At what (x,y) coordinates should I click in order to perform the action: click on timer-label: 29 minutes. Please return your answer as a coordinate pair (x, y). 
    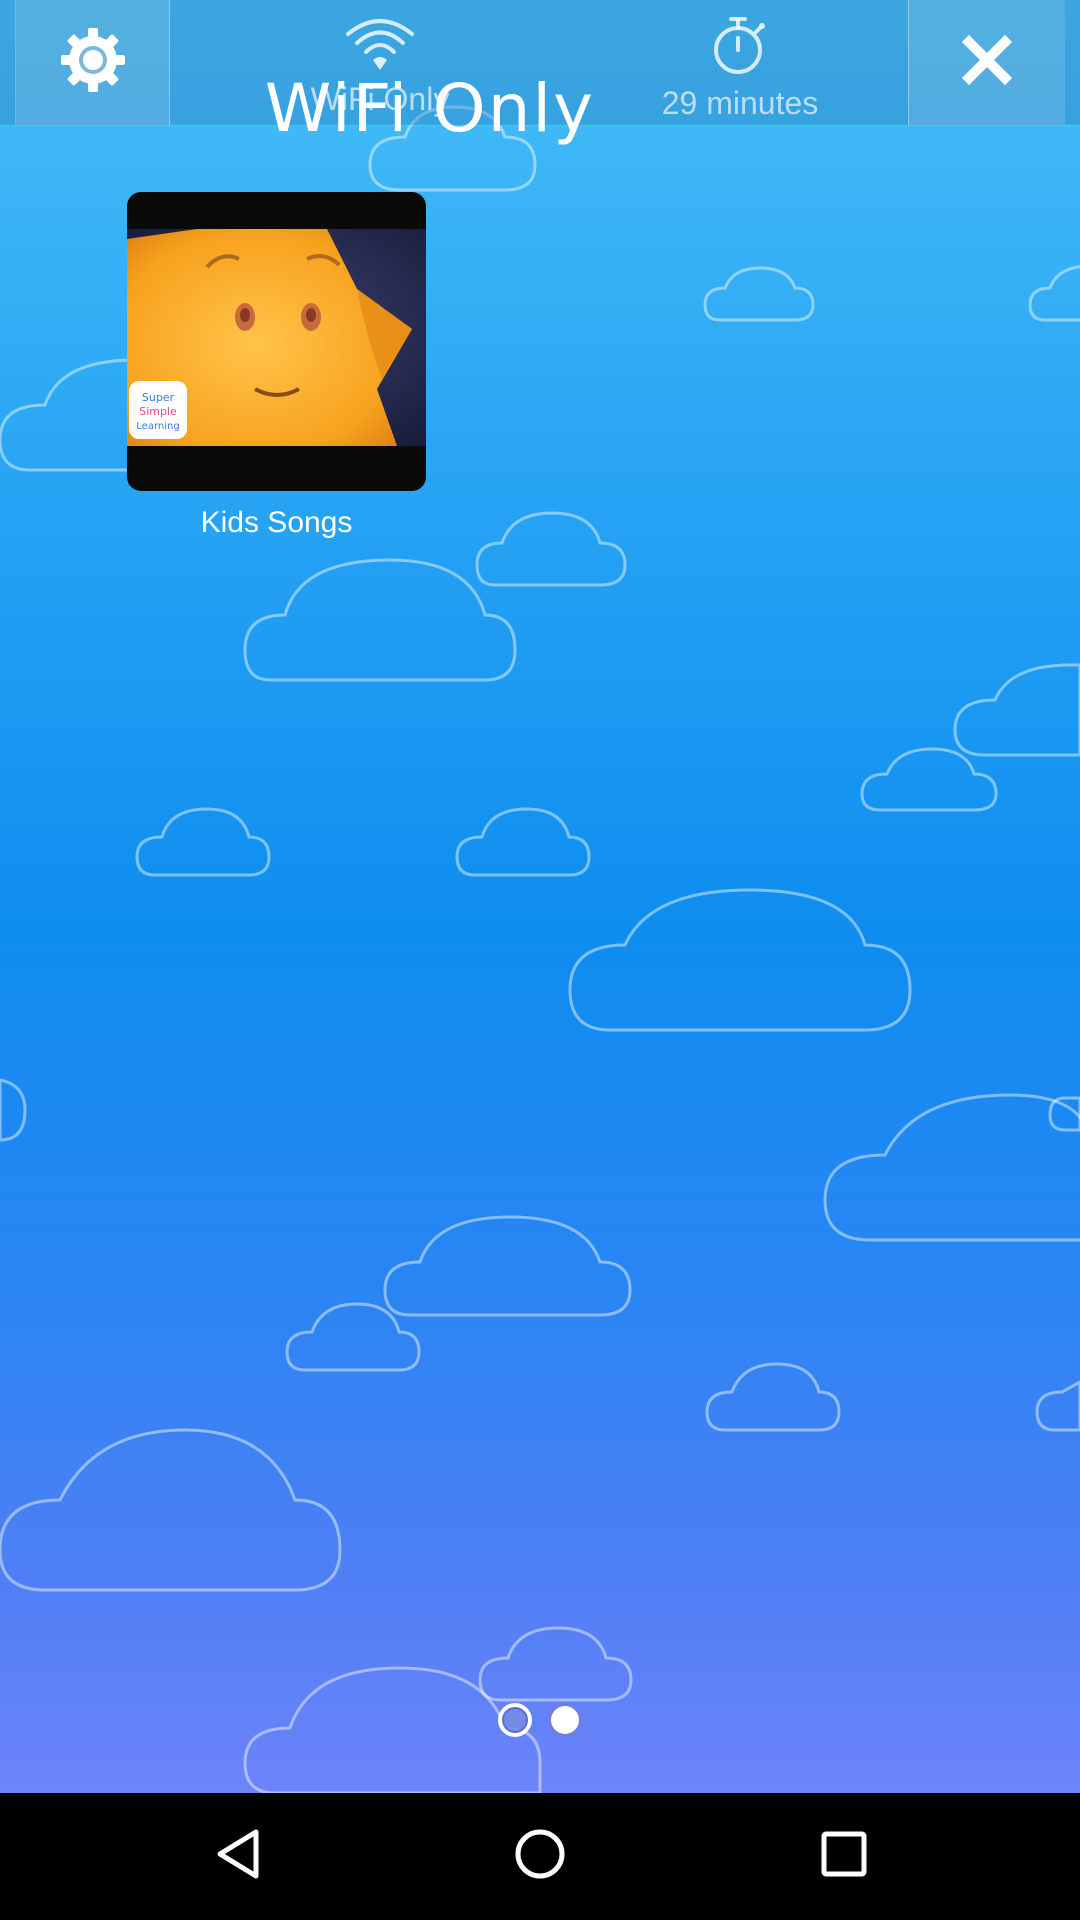
    Looking at the image, I should click on (740, 103).